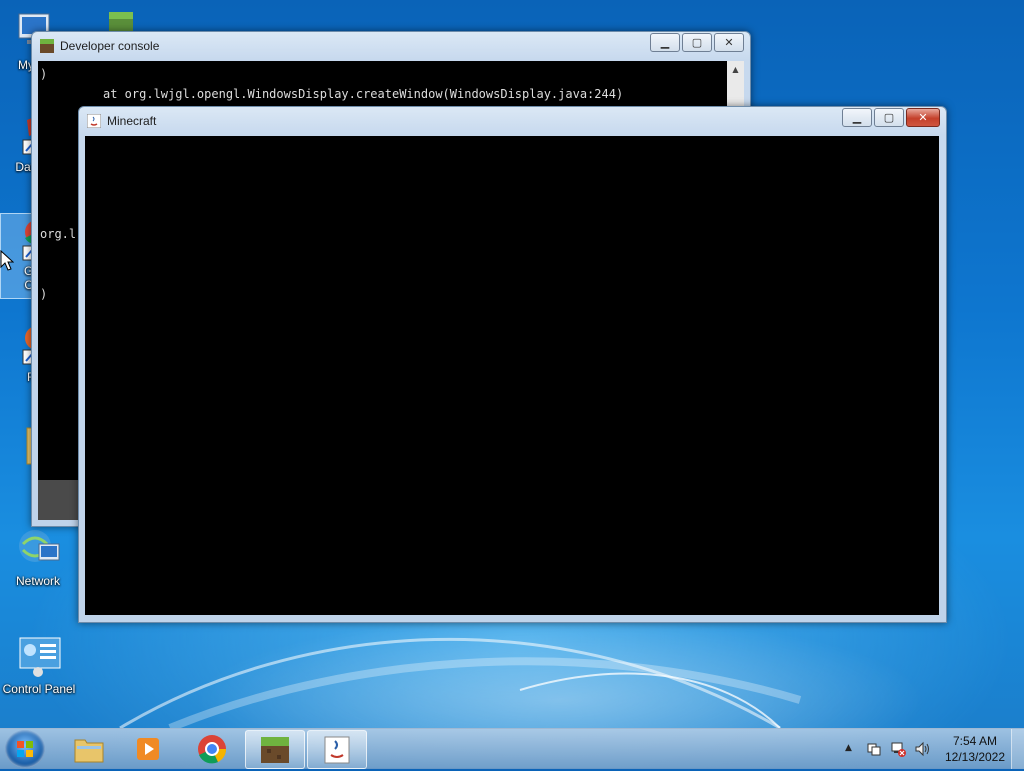  I want to click on system-clock: 7:54 AM 12/13/2022, so click(975, 749).